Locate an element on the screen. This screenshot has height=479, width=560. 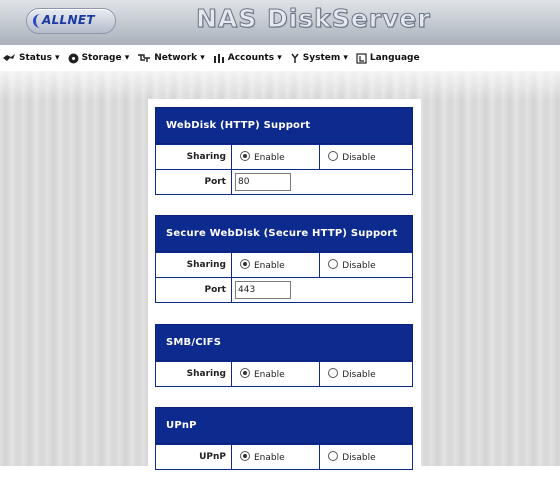
nav-network-label: Network ▾ is located at coordinates (179, 58).